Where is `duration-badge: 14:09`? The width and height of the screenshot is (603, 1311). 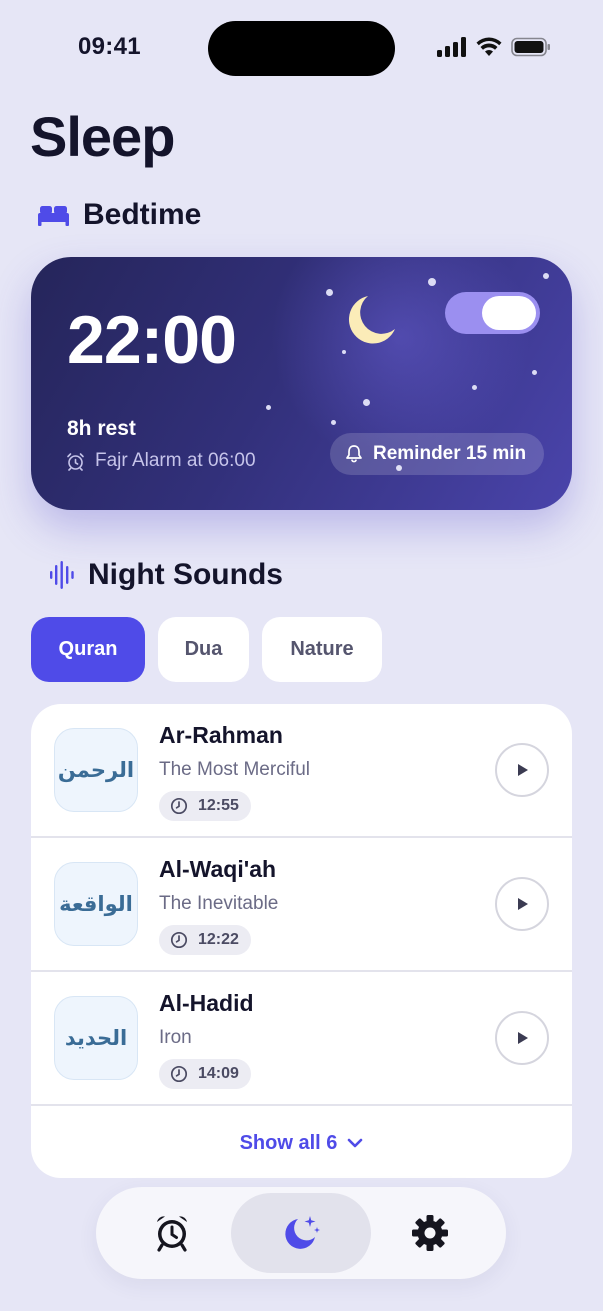 duration-badge: 14:09 is located at coordinates (205, 1074).